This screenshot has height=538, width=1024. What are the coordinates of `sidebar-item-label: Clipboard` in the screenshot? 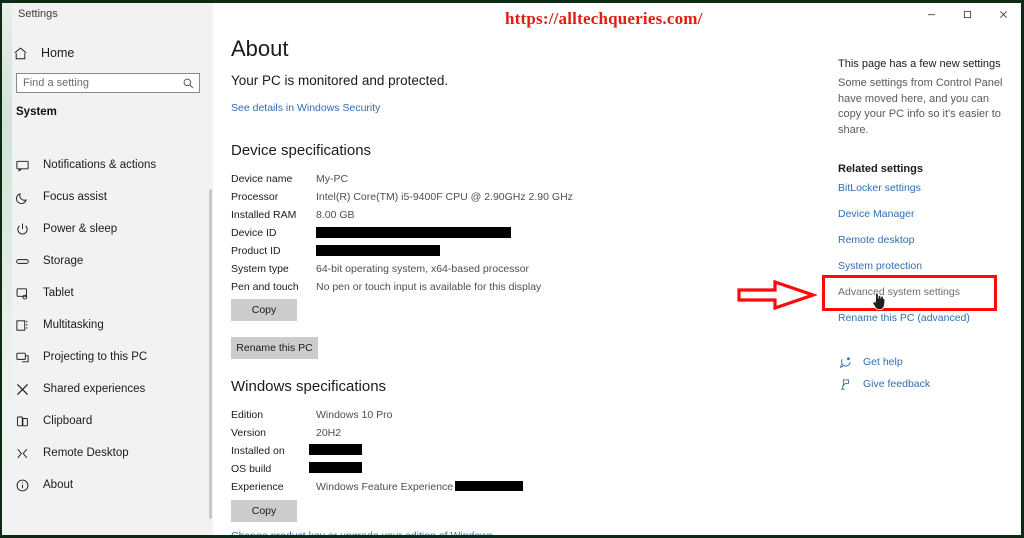 It's located at (68, 421).